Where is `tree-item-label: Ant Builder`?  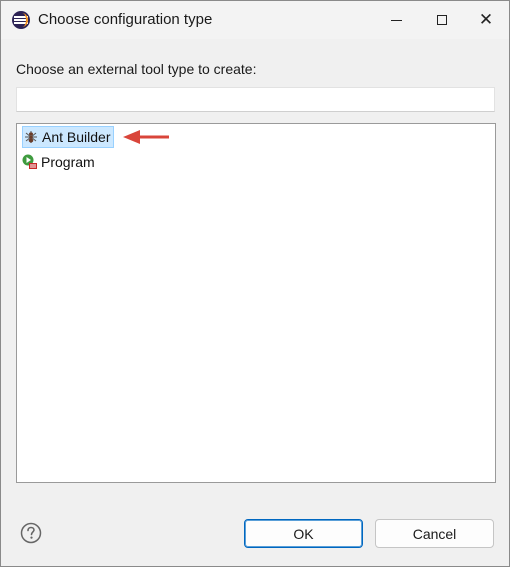 tree-item-label: Ant Builder is located at coordinates (76, 137).